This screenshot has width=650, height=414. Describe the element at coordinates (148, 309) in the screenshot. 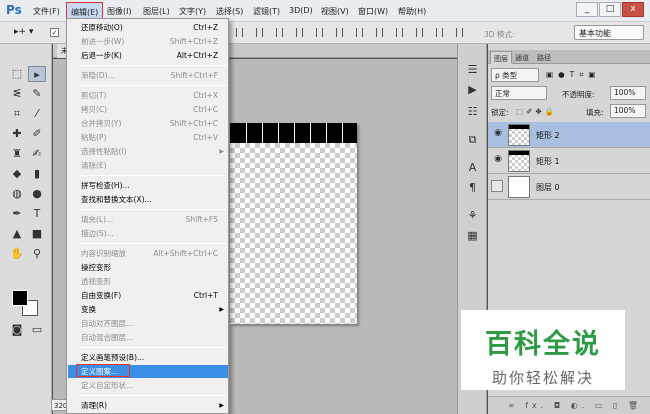

I see `menu-transform: 变换 ▶` at that location.